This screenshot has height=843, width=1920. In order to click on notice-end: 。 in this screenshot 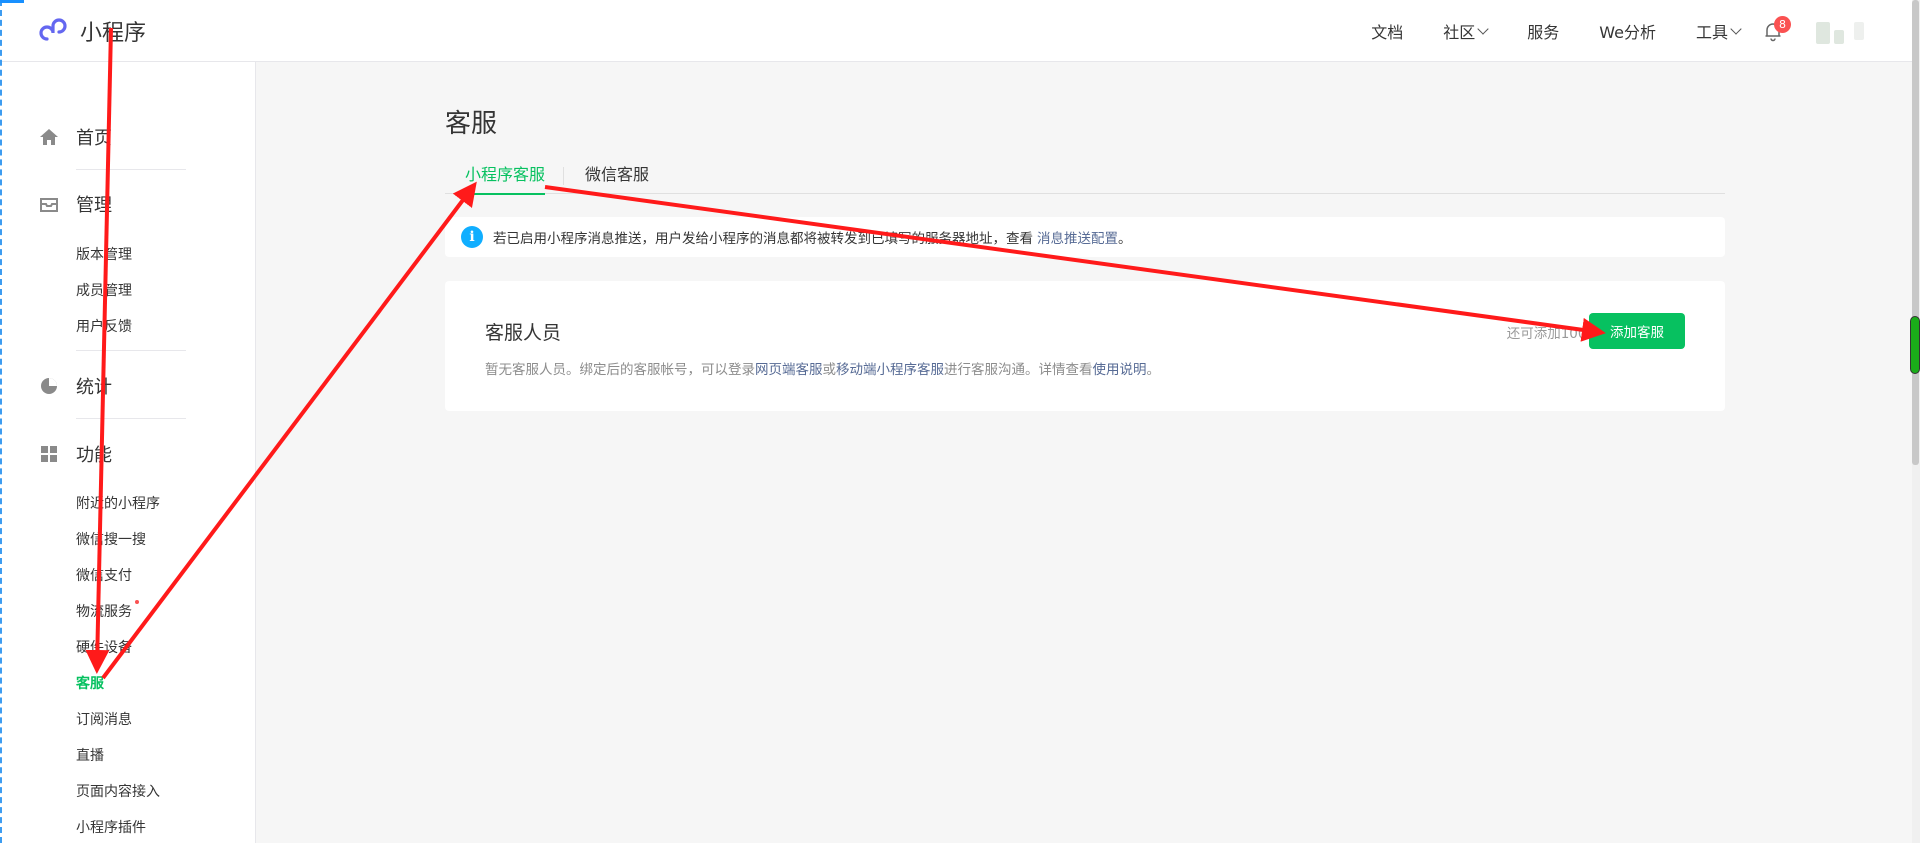, I will do `click(1125, 239)`.